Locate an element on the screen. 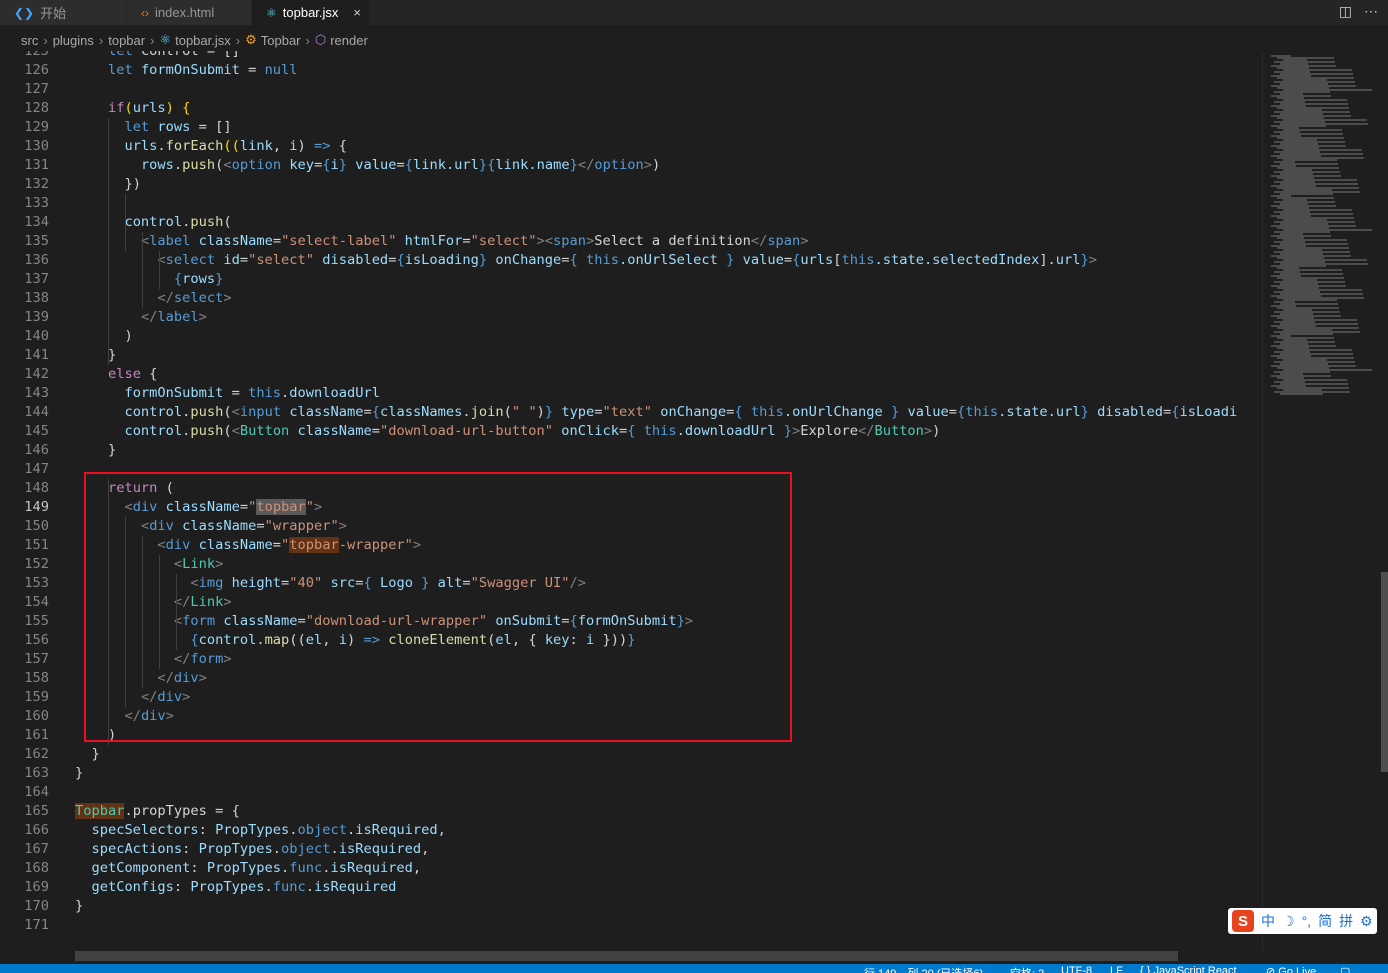 Image resolution: width=1388 pixels, height=973 pixels. sogou-logo-icon: S is located at coordinates (1243, 921).